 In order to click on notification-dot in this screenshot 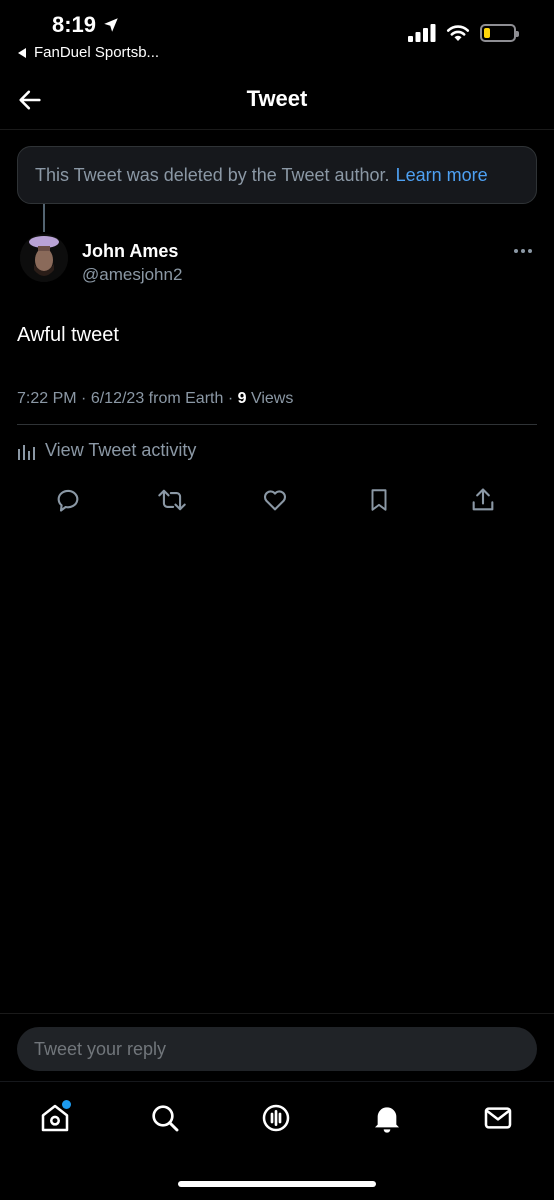, I will do `click(66, 1104)`.